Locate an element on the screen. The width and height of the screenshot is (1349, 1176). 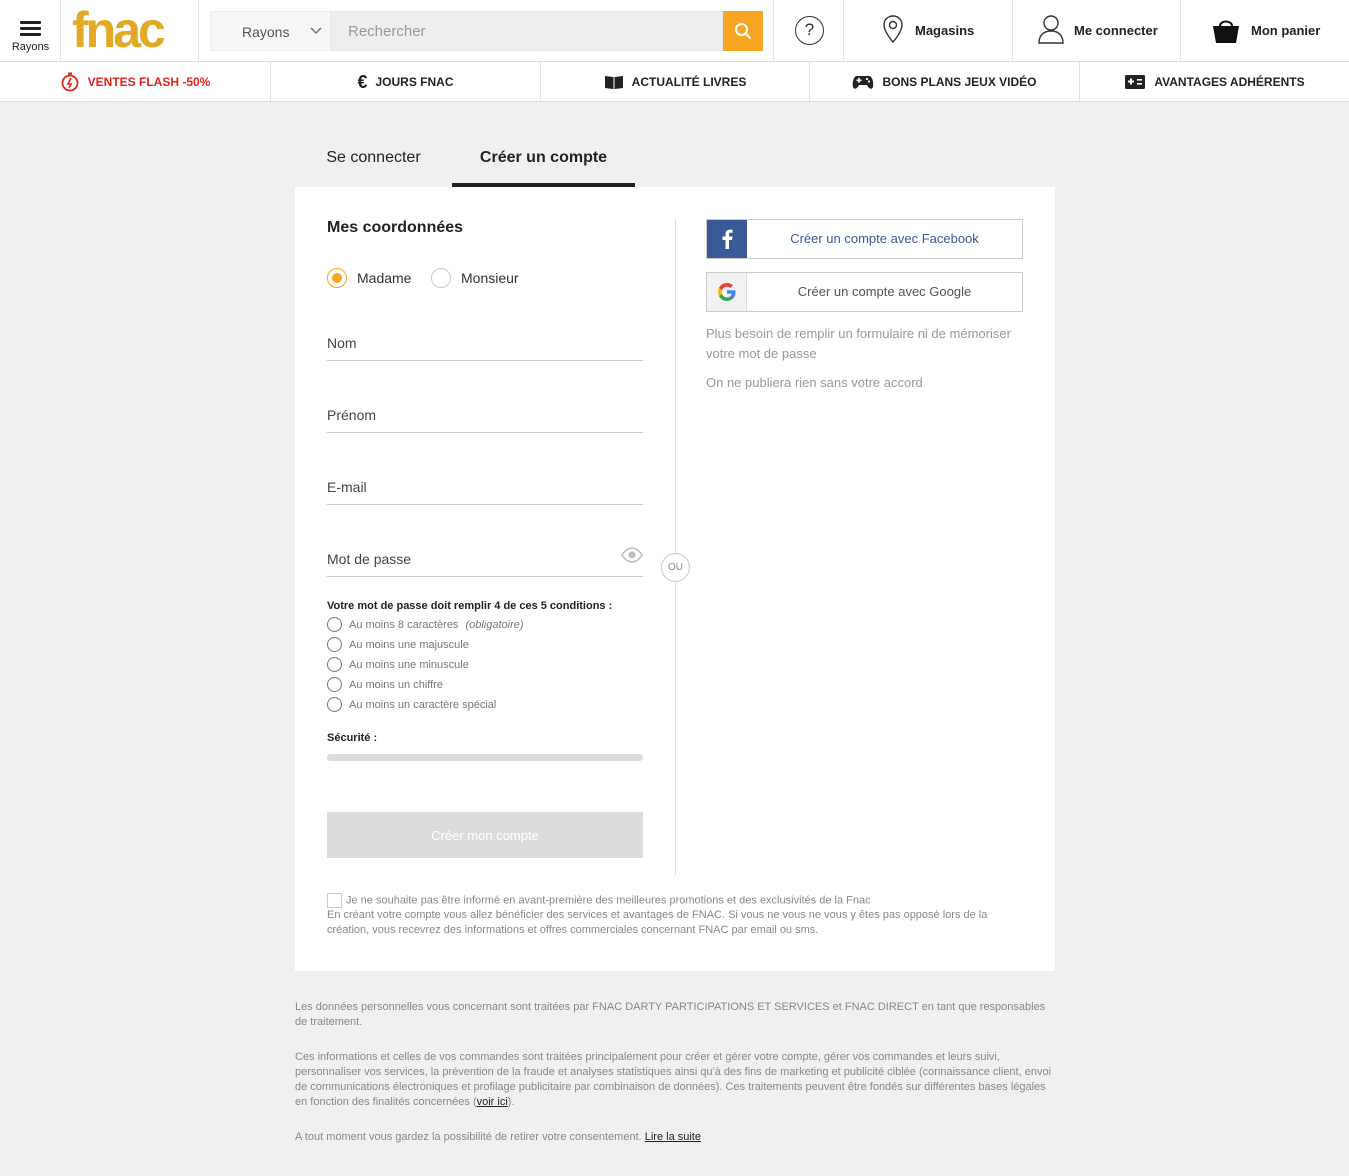
chevron-down-icon is located at coordinates (316, 31).